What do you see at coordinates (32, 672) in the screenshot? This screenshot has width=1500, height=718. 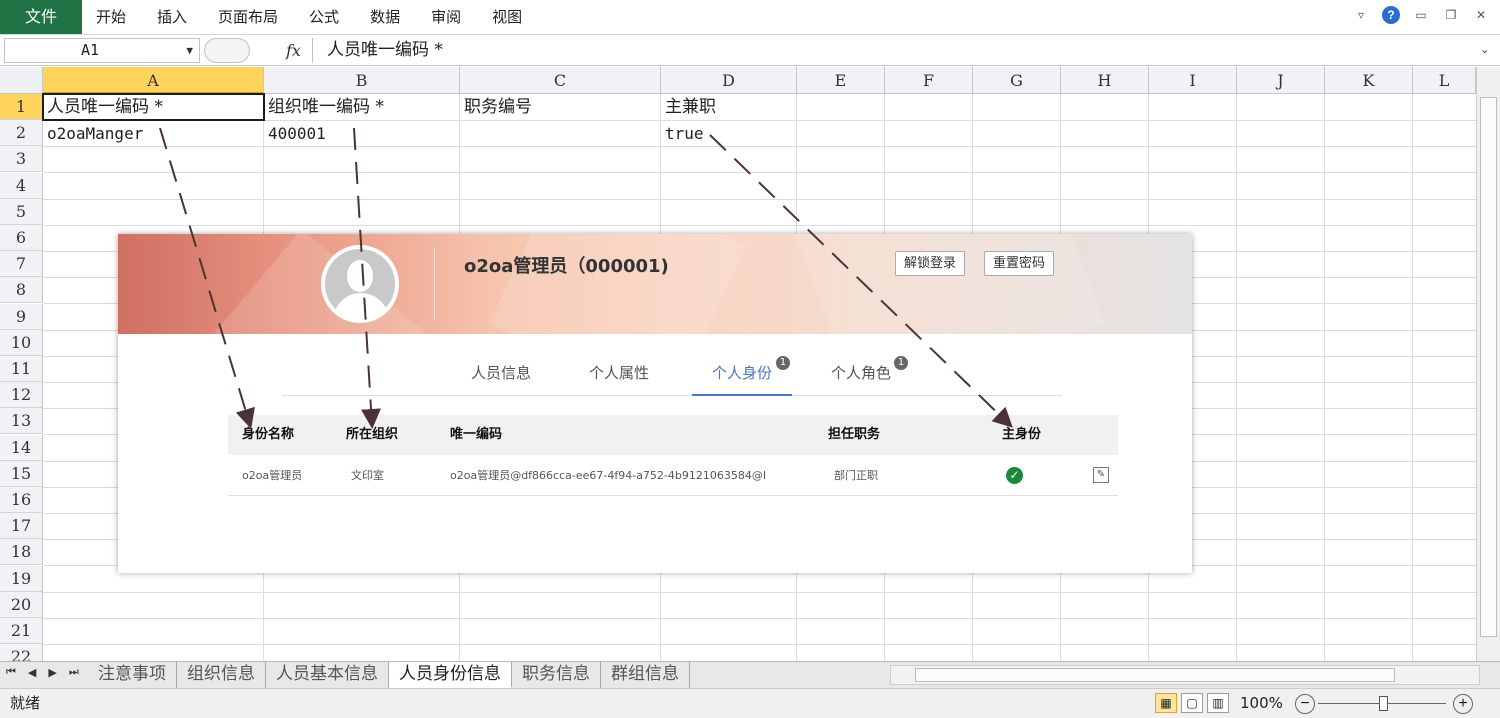 I see `prev-sheet-icon: ◀` at bounding box center [32, 672].